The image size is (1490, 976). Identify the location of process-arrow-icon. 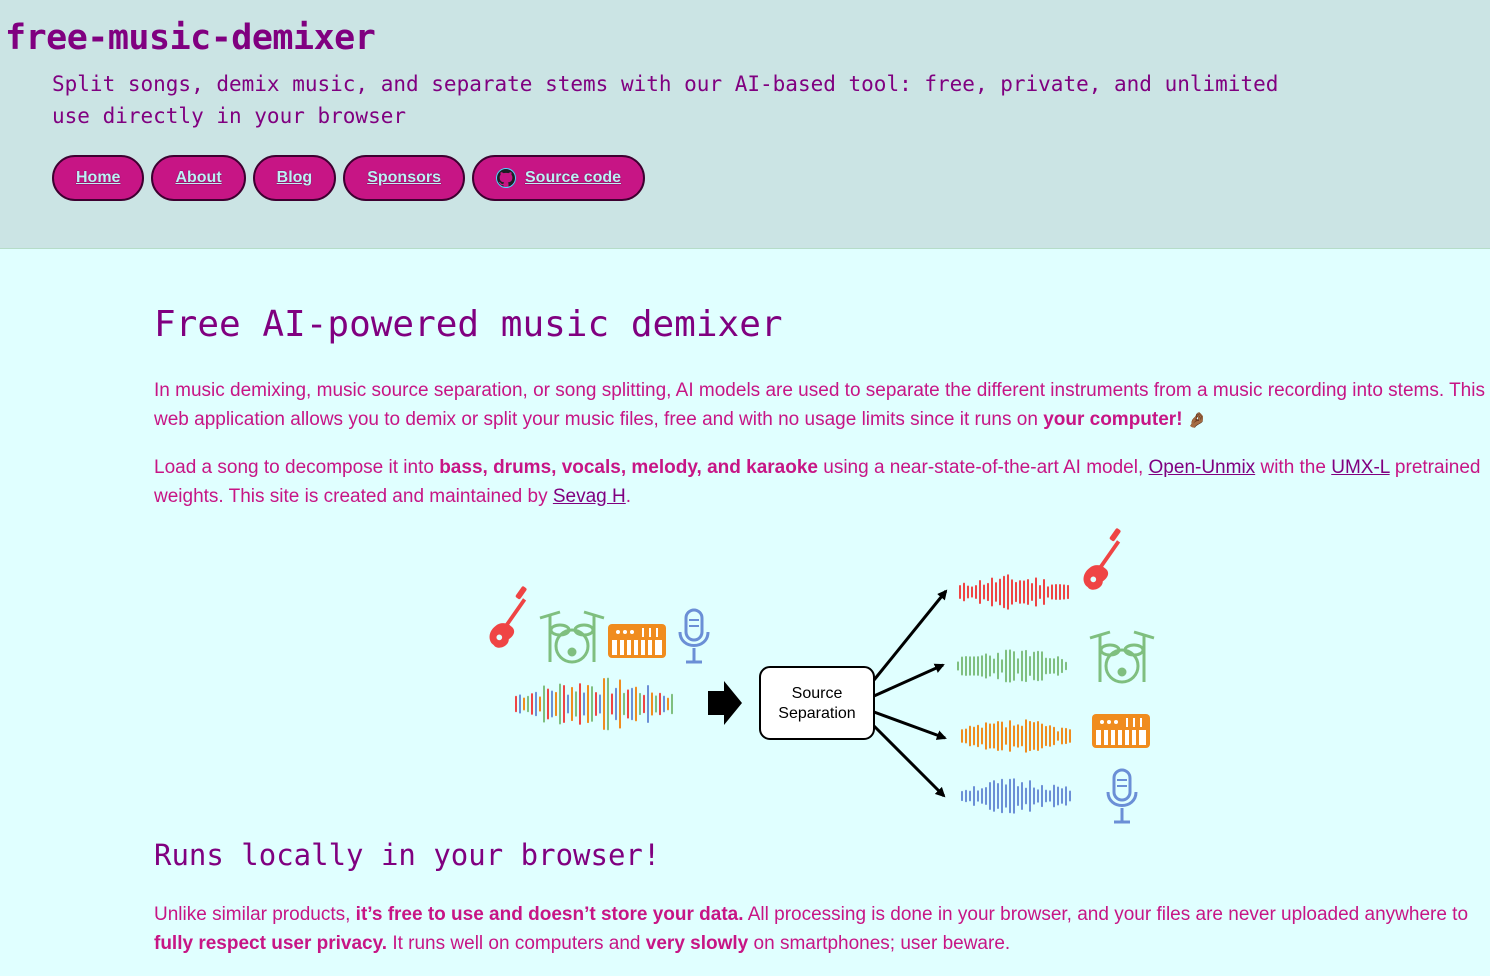
(725, 703).